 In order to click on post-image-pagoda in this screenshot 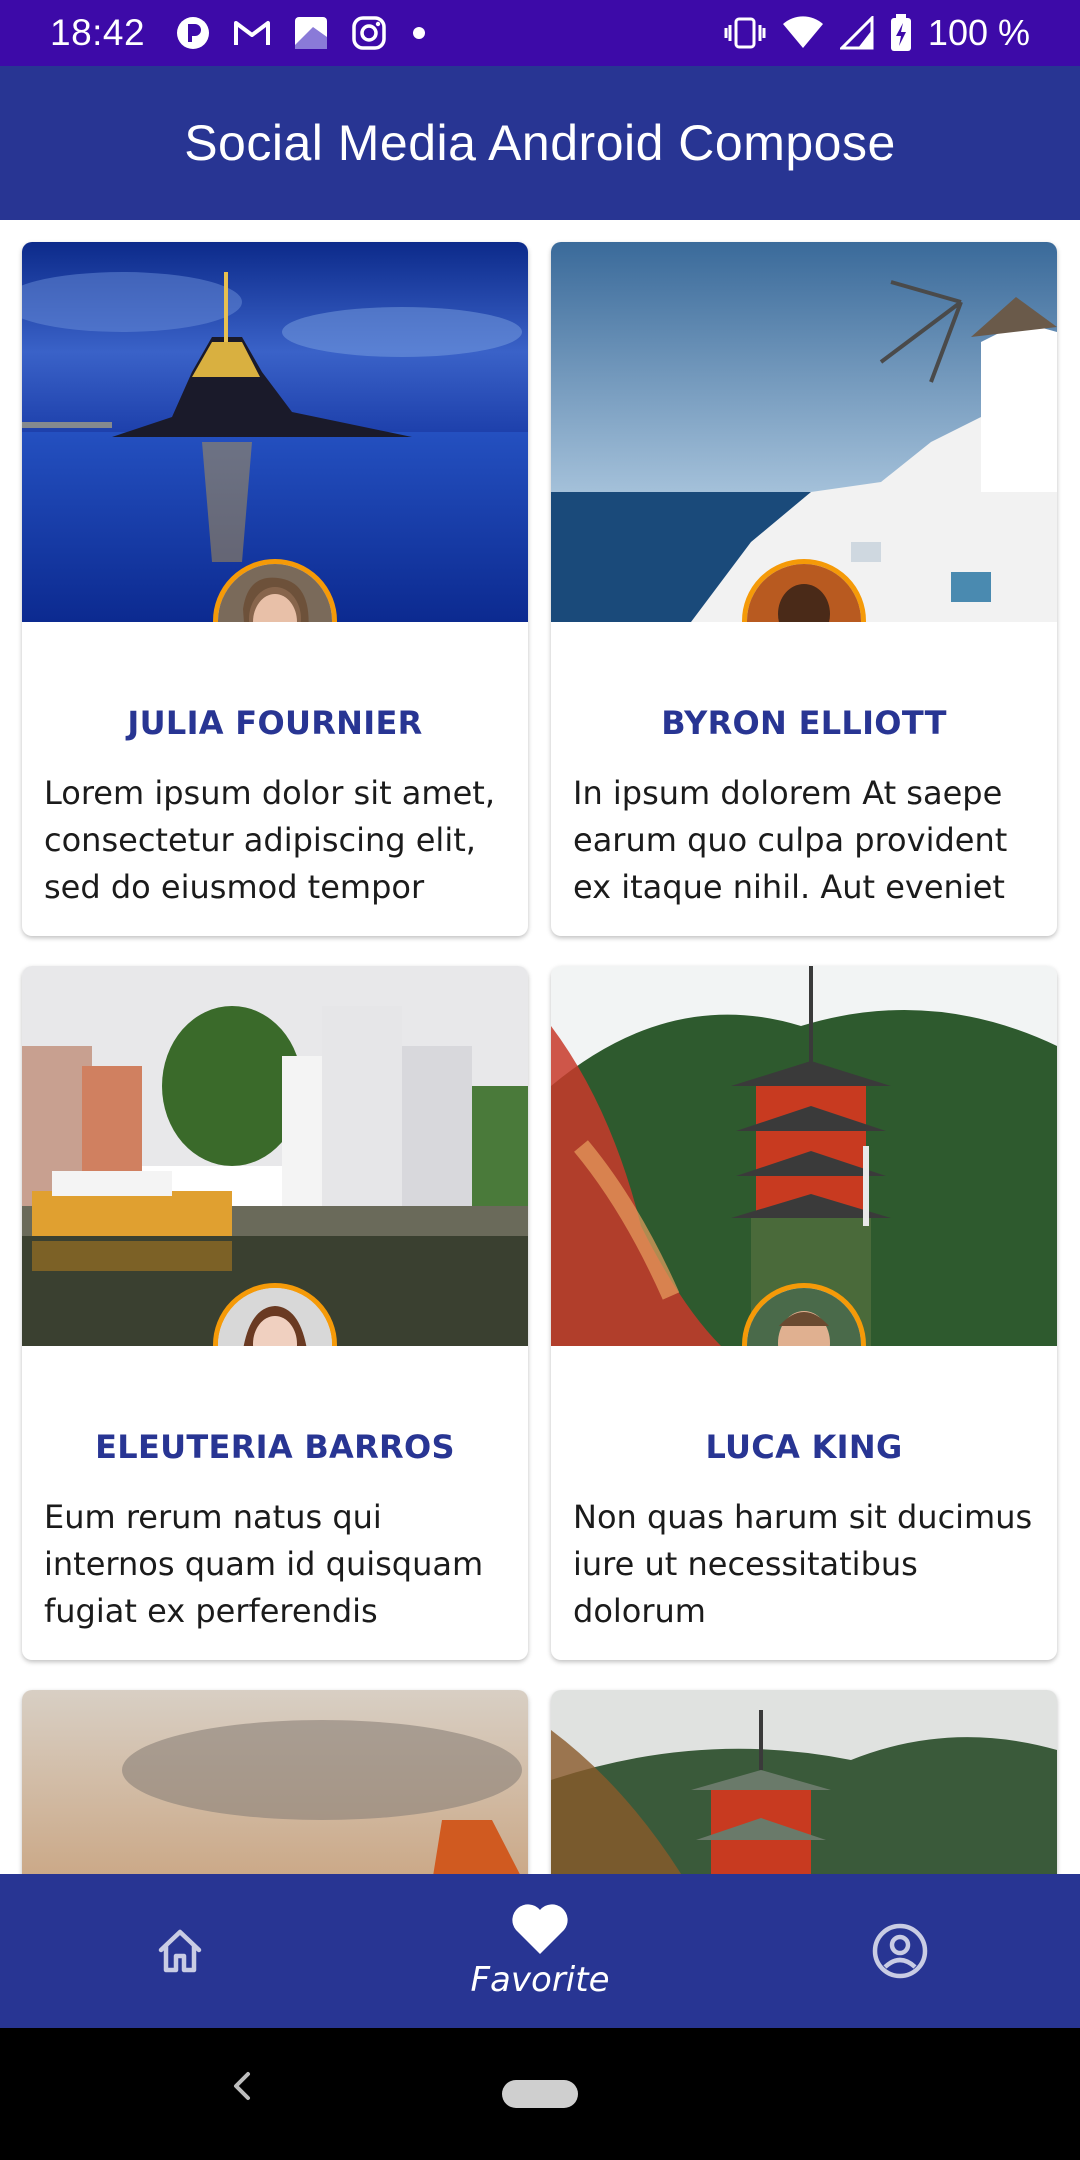, I will do `click(804, 1156)`.